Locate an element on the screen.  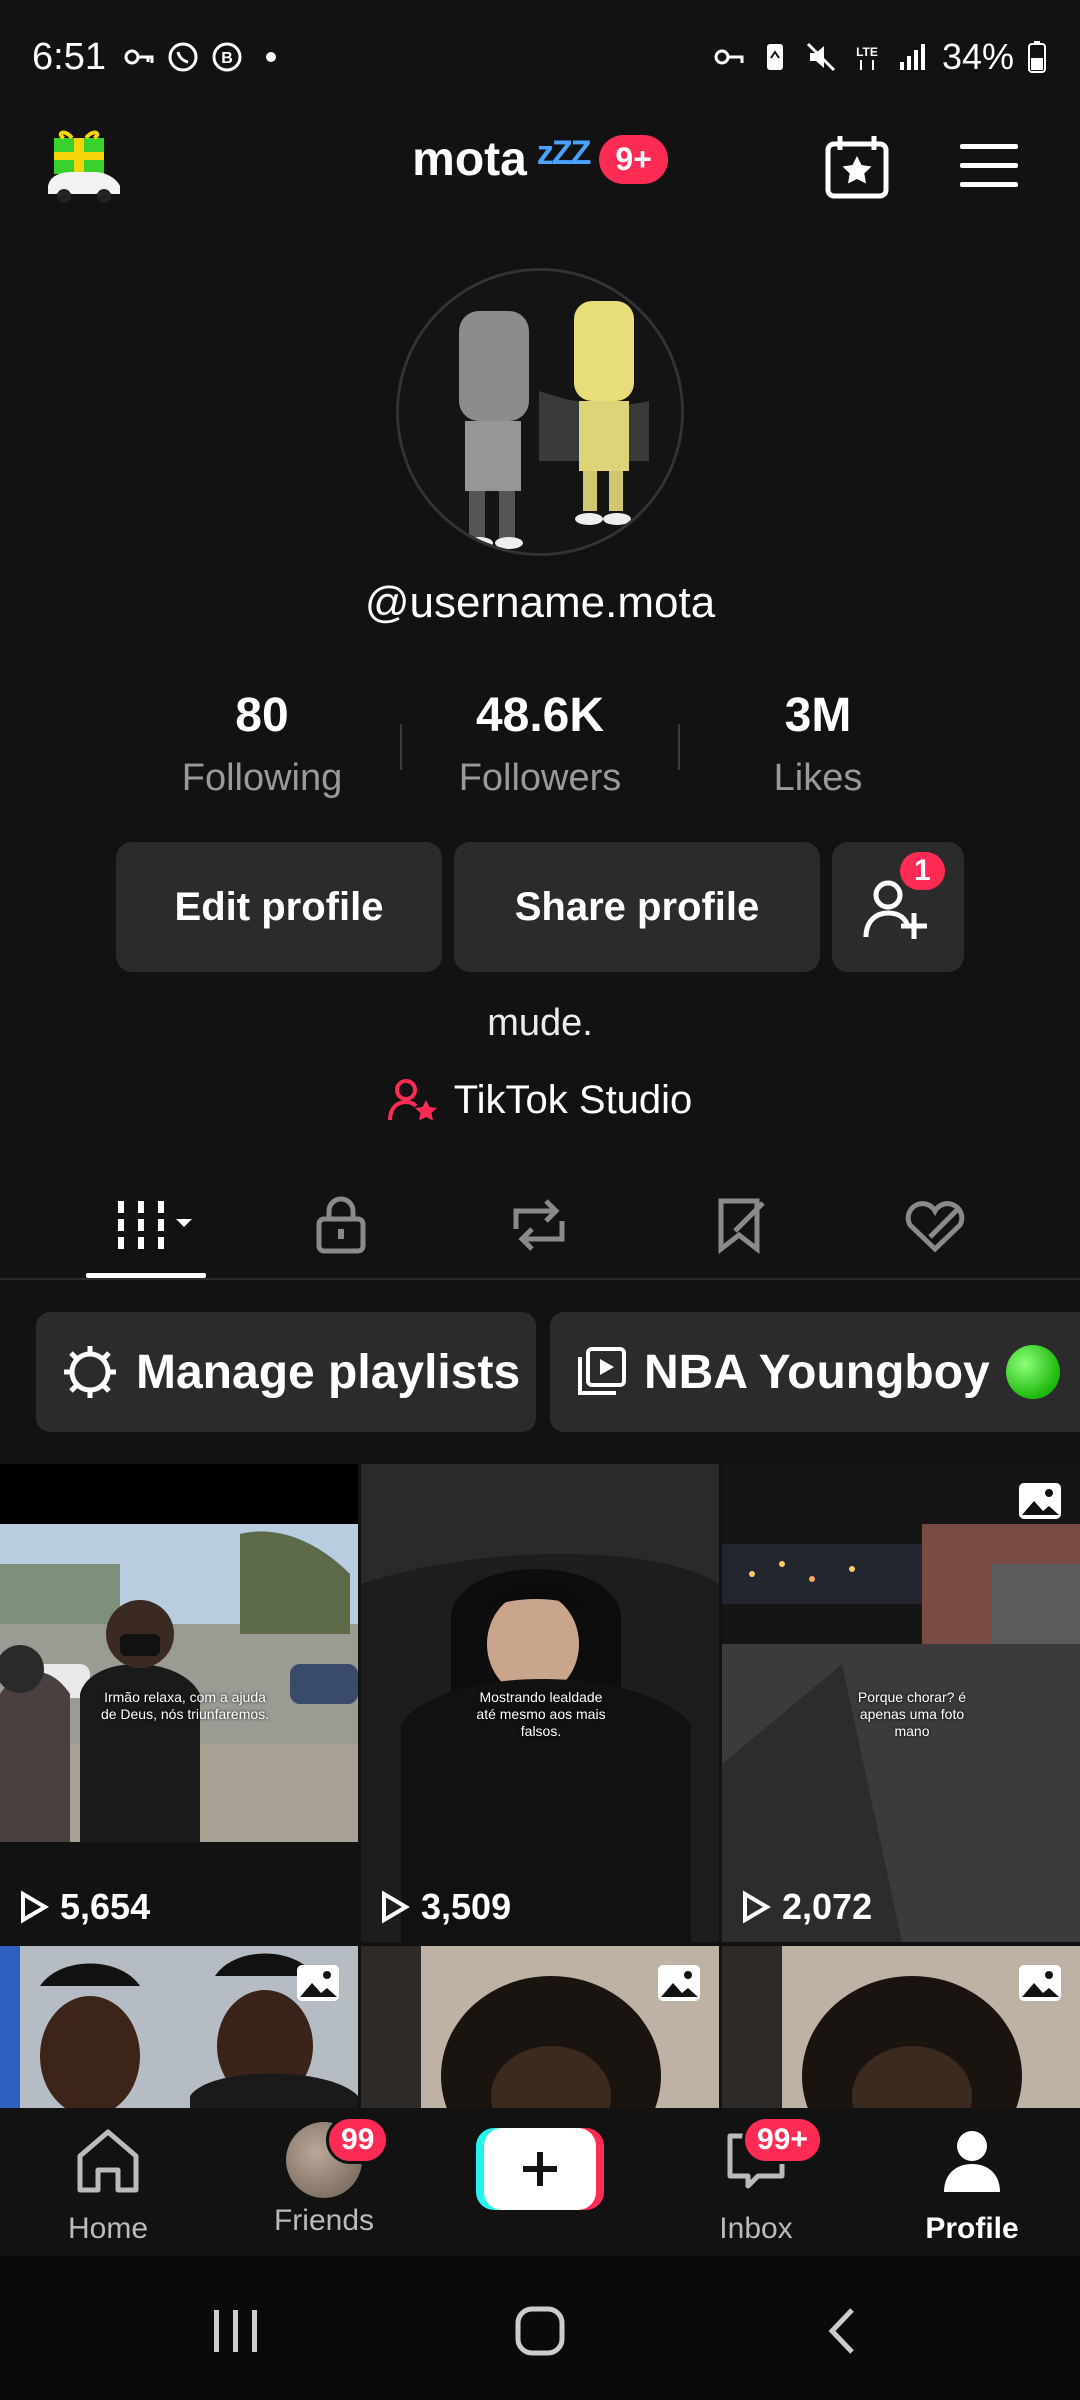
add-friends-button: 1 is located at coordinates (898, 907).